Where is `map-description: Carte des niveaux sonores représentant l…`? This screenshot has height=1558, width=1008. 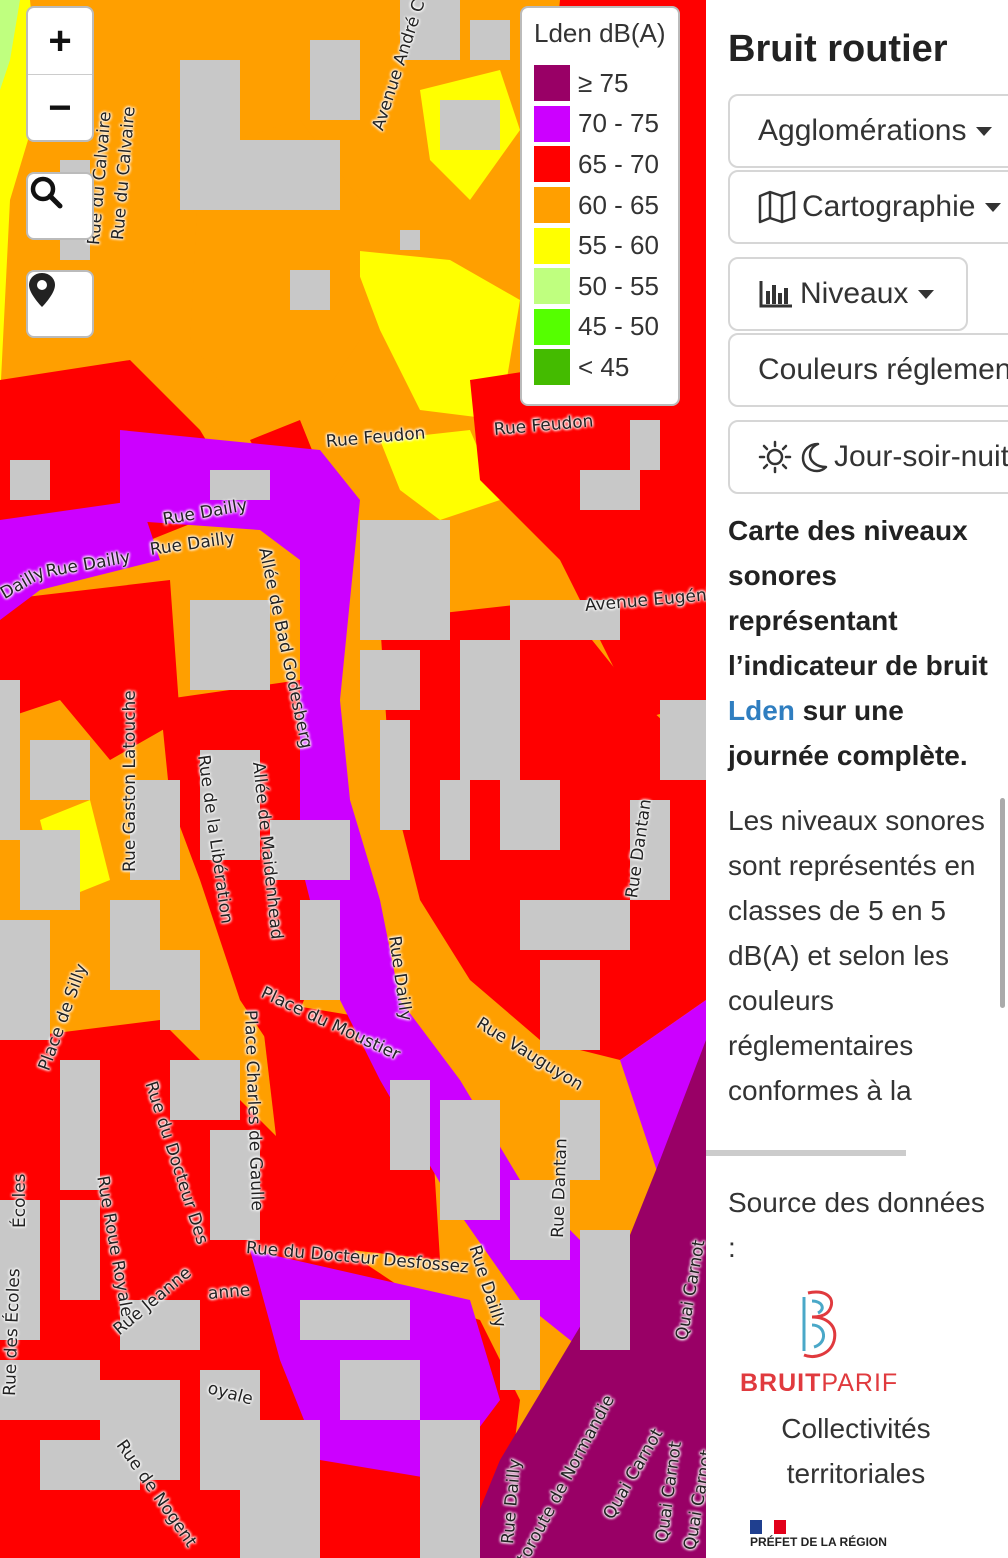
map-description: Carte des niveaux sonores représentant l… is located at coordinates (863, 643).